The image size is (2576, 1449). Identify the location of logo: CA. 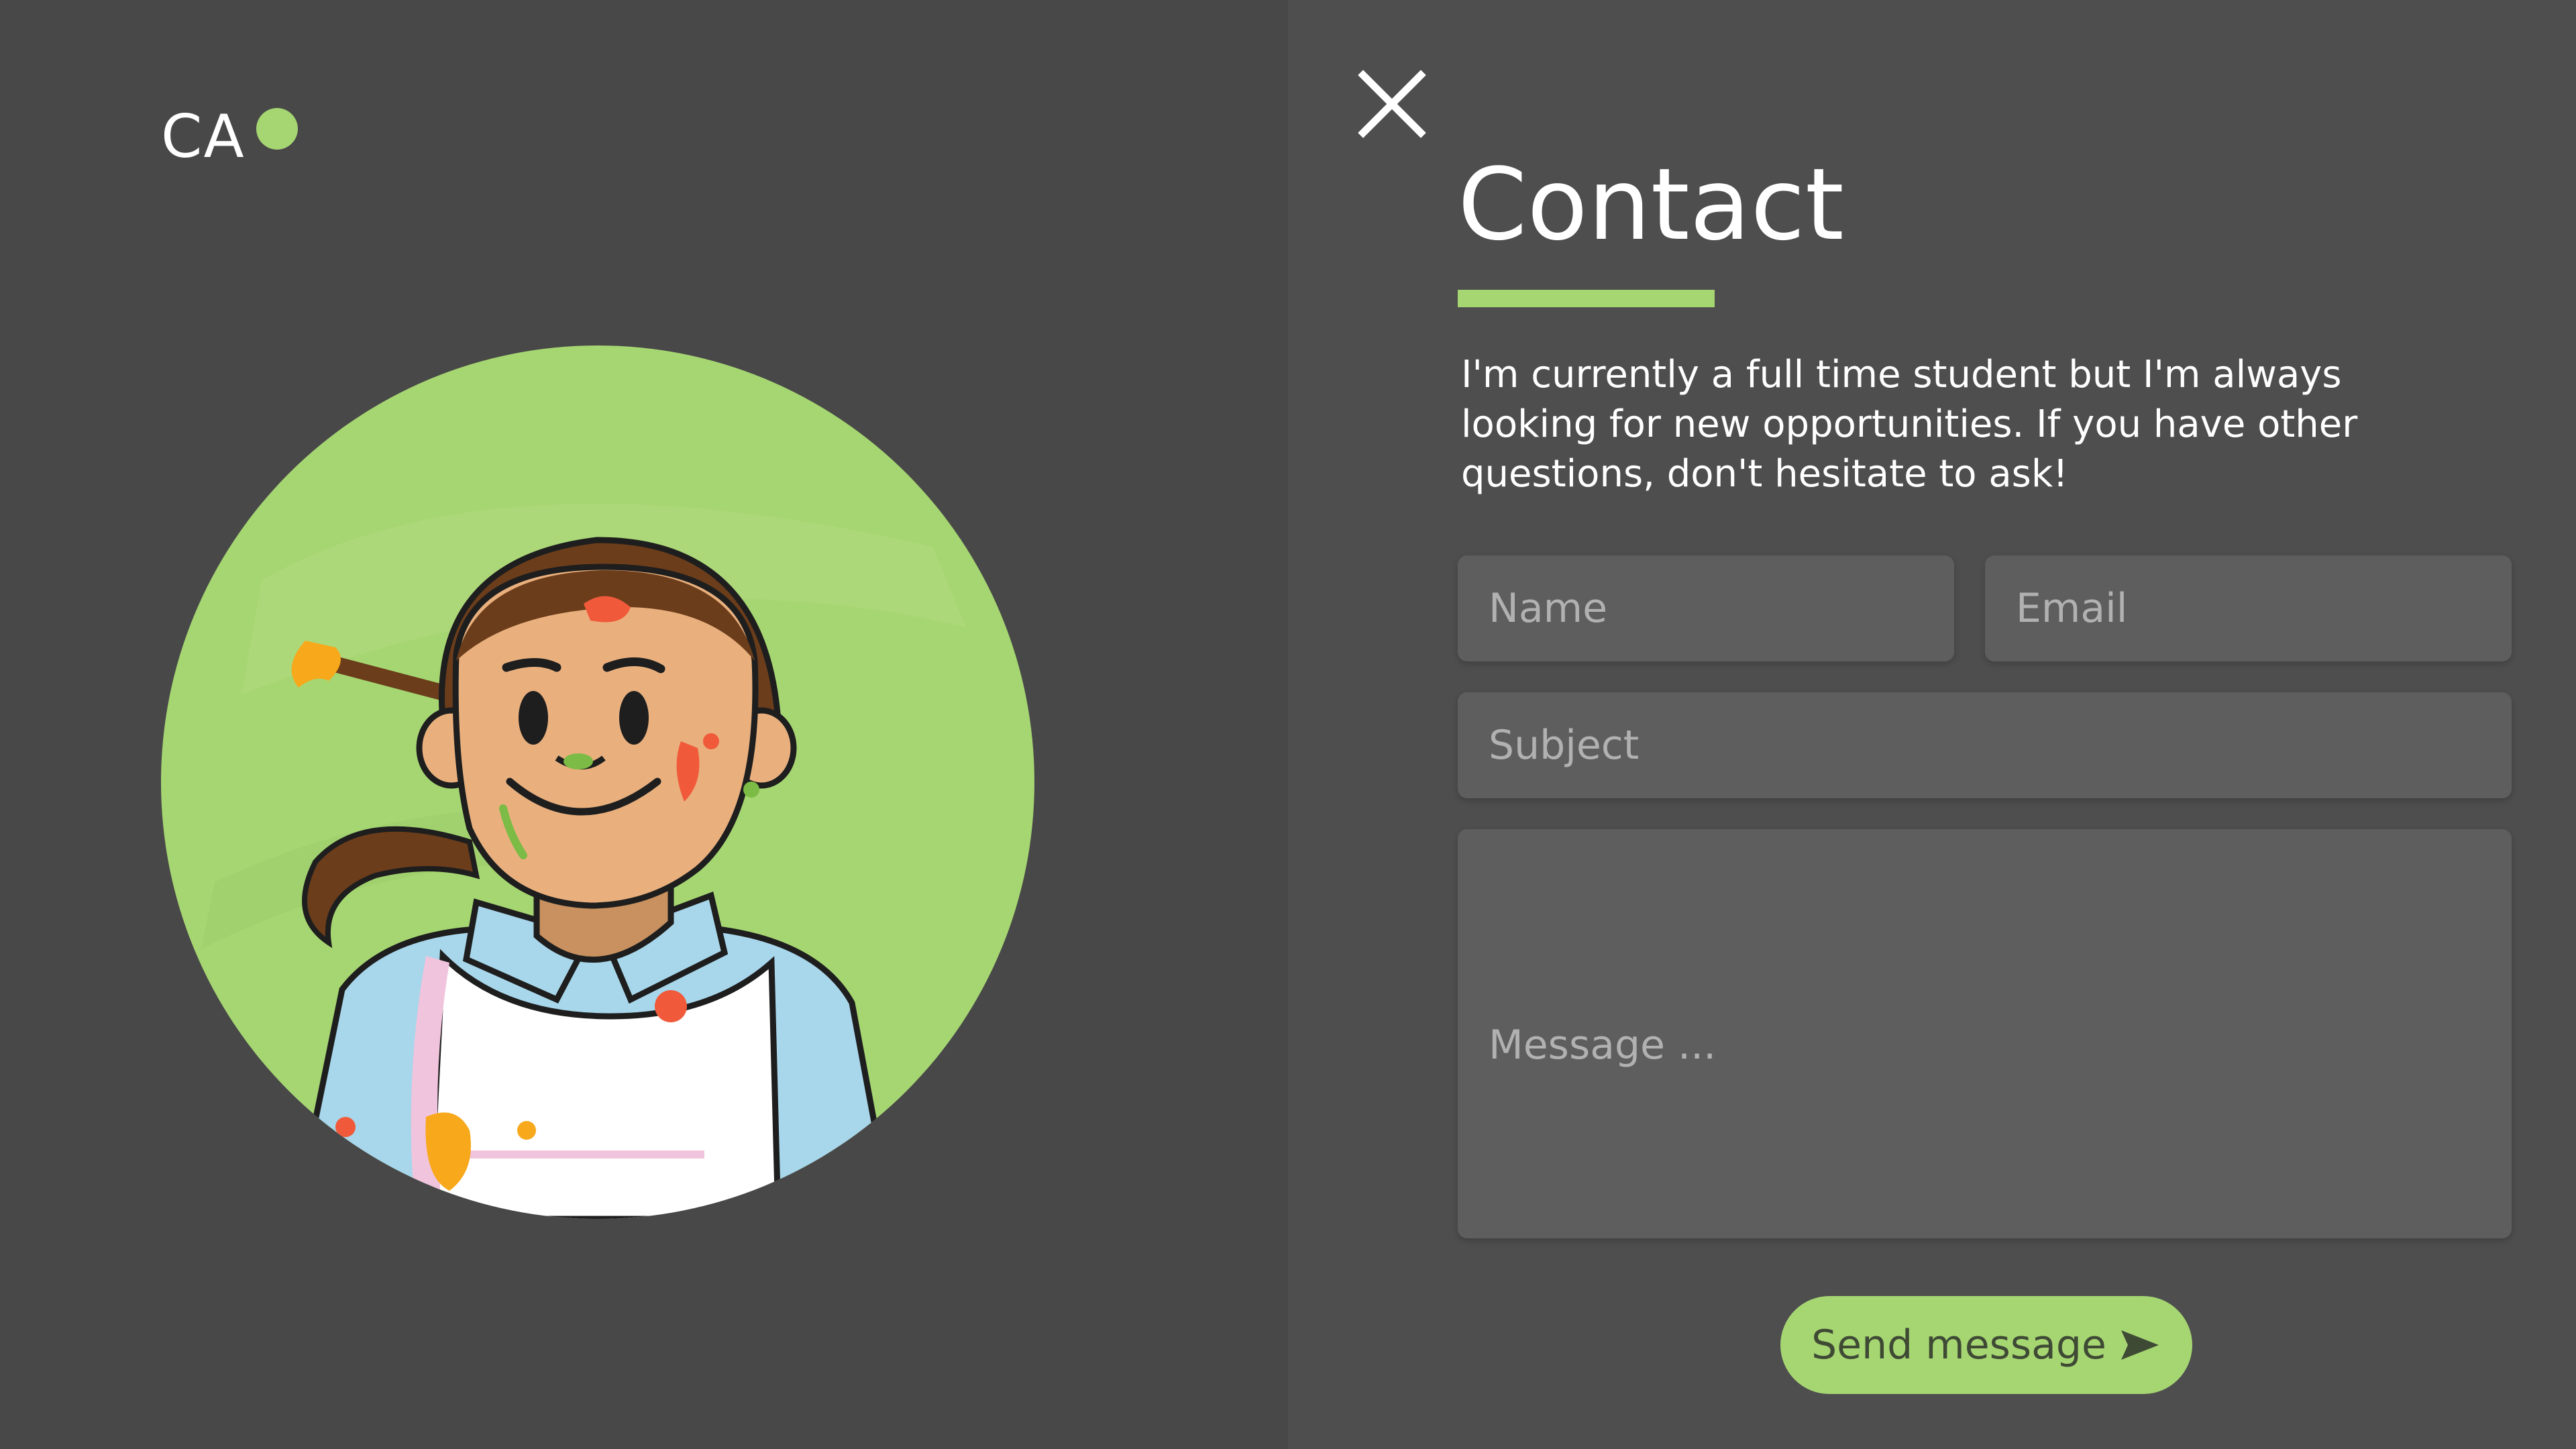
(229, 136).